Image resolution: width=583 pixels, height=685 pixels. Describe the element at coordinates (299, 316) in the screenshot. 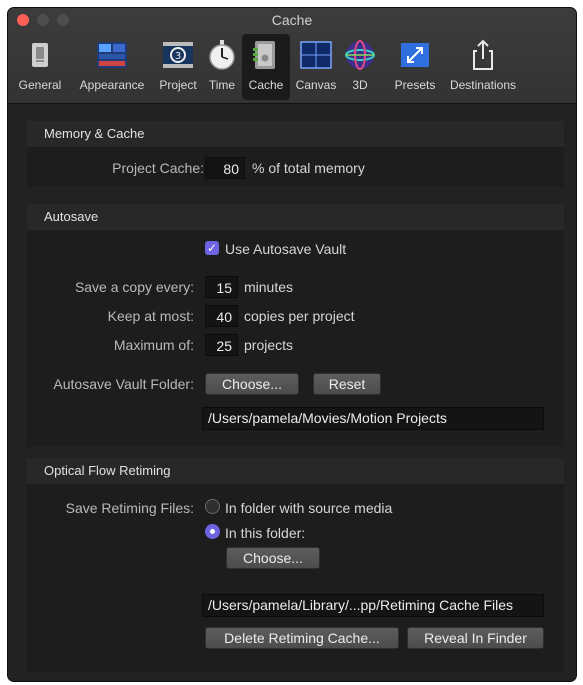

I see `keep-at-most-unit: copies per project` at that location.